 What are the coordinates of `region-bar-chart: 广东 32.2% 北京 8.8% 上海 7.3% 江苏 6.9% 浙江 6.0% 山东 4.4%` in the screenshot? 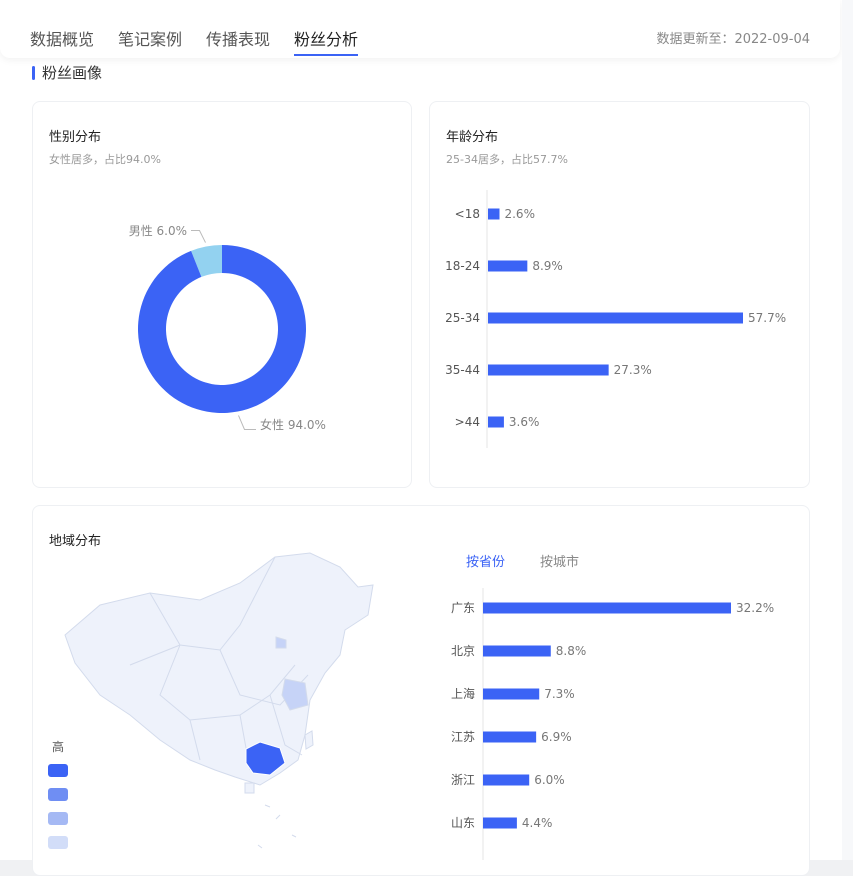 It's located at (612, 724).